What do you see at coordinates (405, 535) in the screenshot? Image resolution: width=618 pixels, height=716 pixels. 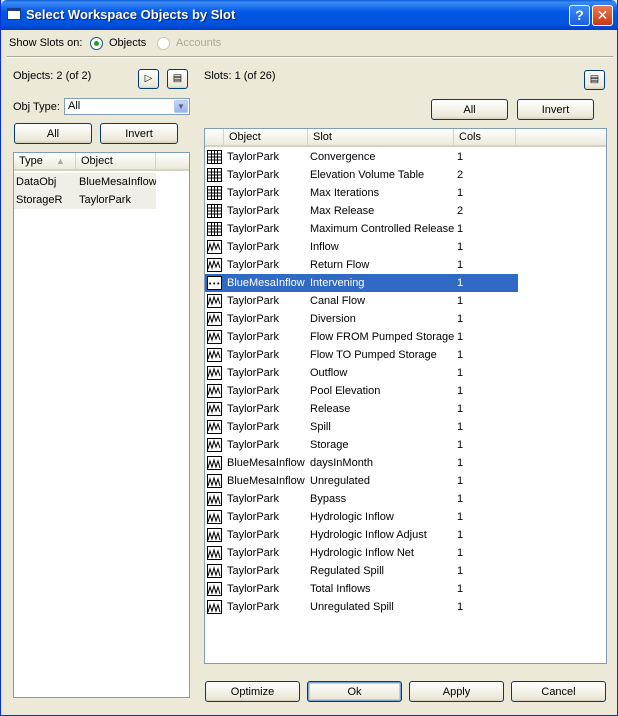 I see `table-row: TaylorPark Hydrologic Inflow Adjust 1` at bounding box center [405, 535].